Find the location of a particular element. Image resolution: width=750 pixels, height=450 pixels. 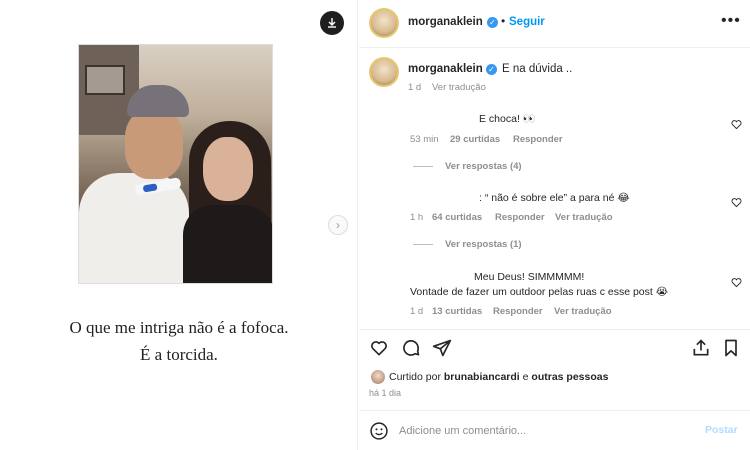

comment-input is located at coordinates (544, 431).